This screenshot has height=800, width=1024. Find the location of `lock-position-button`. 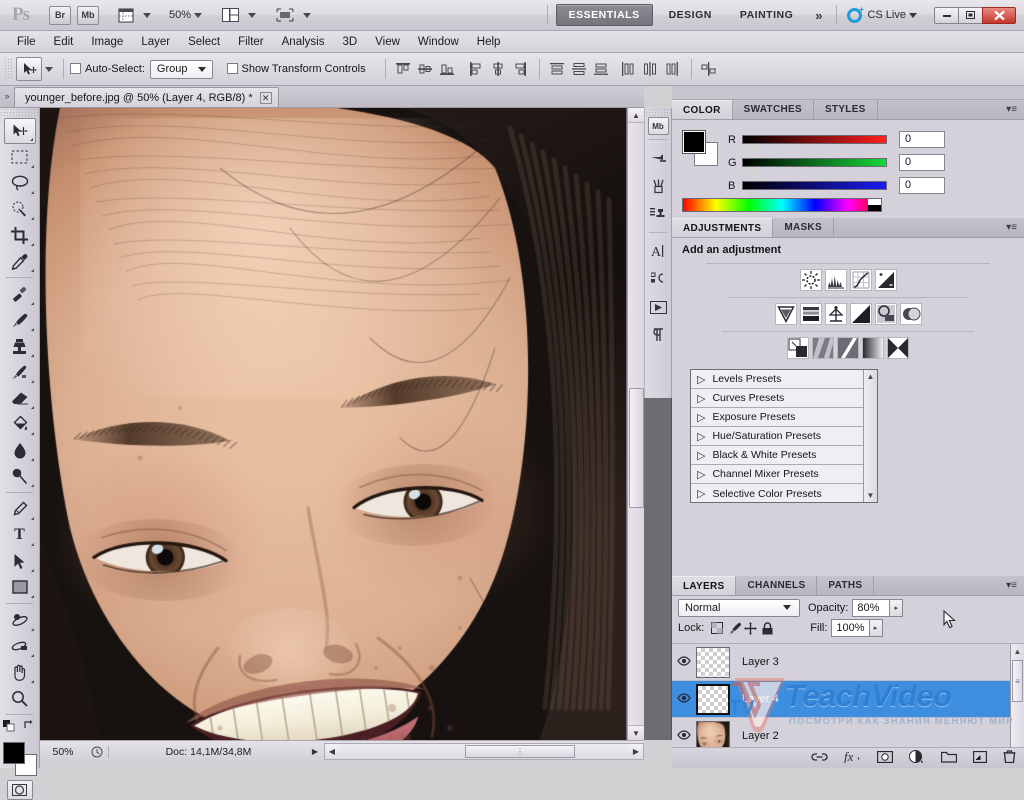

lock-position-button is located at coordinates (750, 628).